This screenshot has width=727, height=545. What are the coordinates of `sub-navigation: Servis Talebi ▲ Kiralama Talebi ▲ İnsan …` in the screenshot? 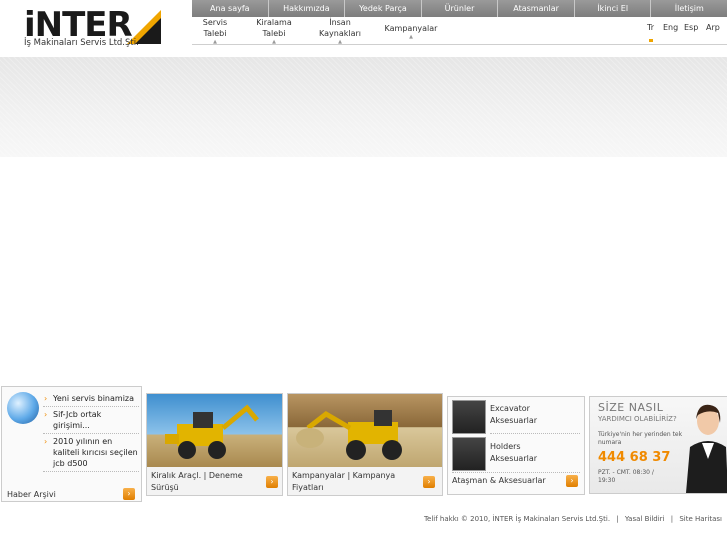 It's located at (459, 31).